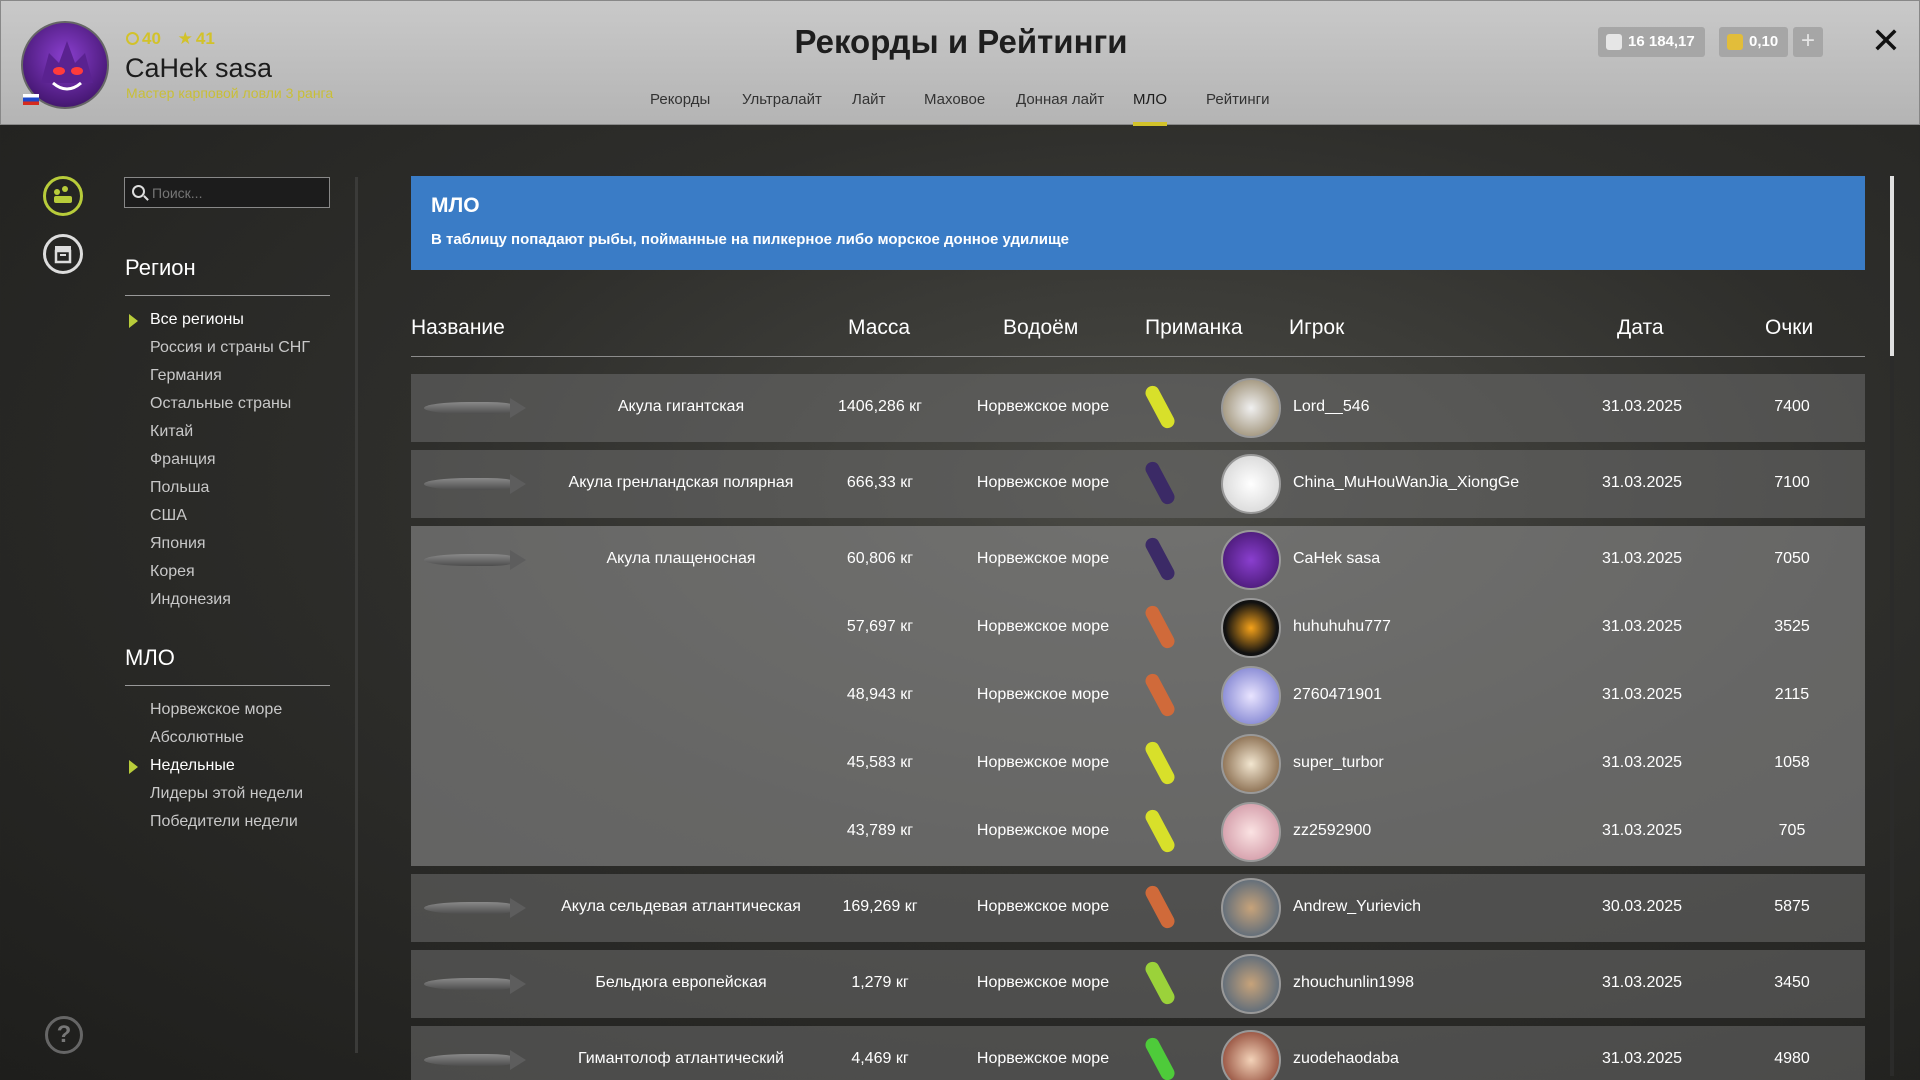 The image size is (1920, 1080). I want to click on col-header-mass: Масса, so click(879, 328).